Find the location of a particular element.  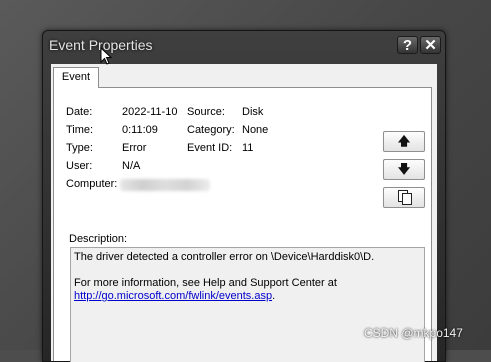

copy-icon is located at coordinates (404, 197).